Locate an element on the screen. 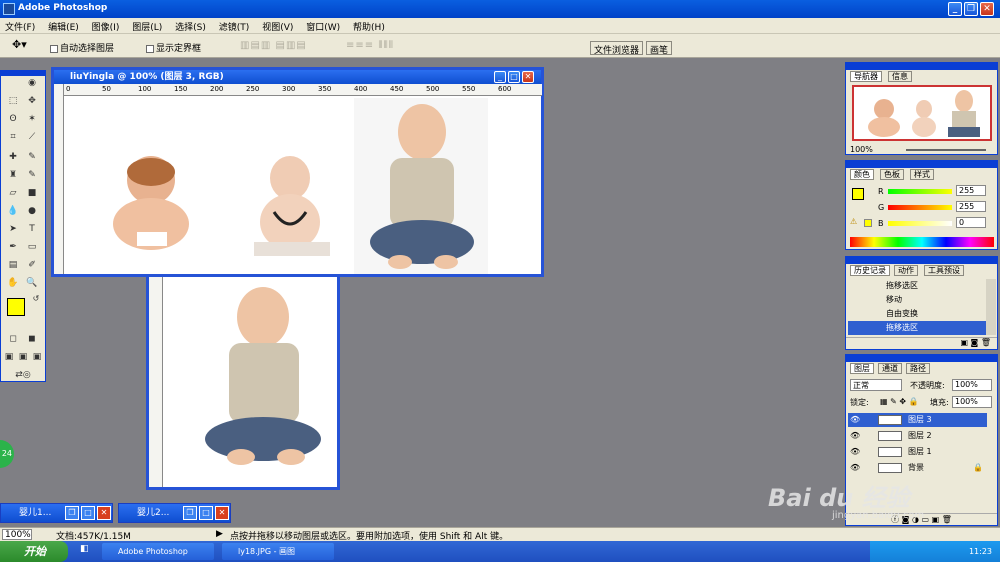  tab-actions: 动作 is located at coordinates (906, 270).